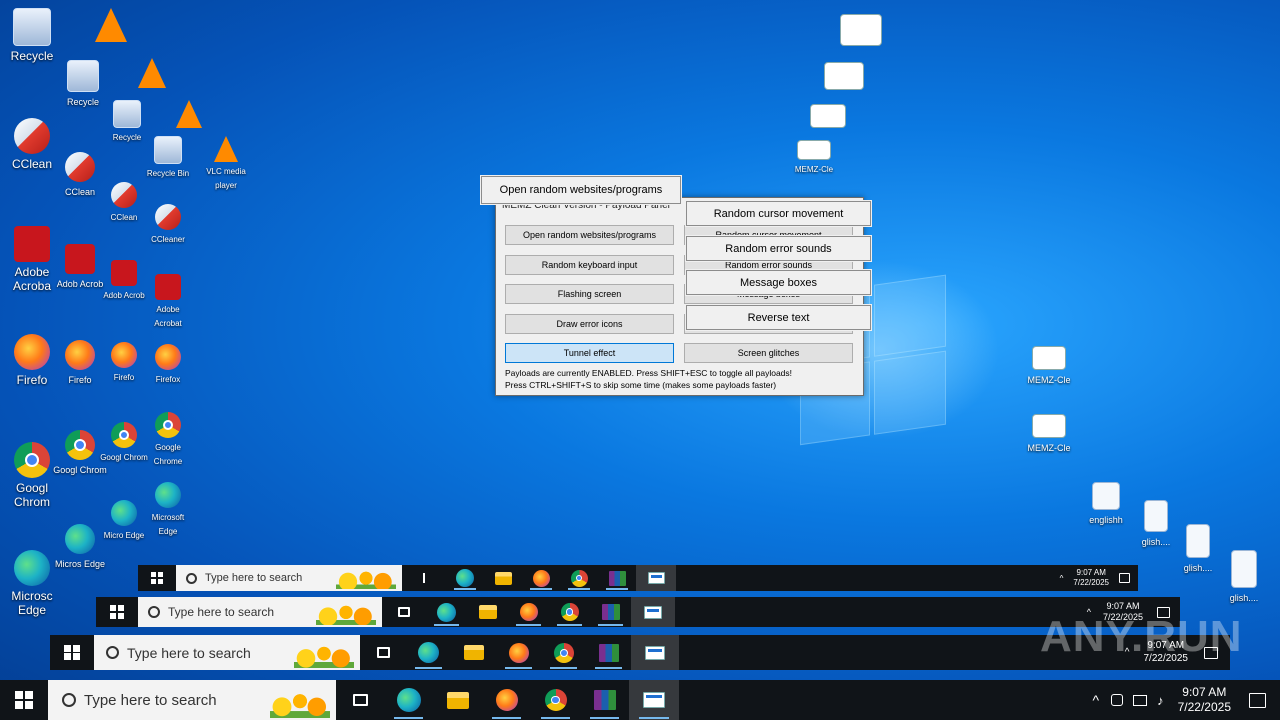 The image size is (1280, 720). Describe the element at coordinates (168, 150) in the screenshot. I see `recycle-bin-icon` at that location.